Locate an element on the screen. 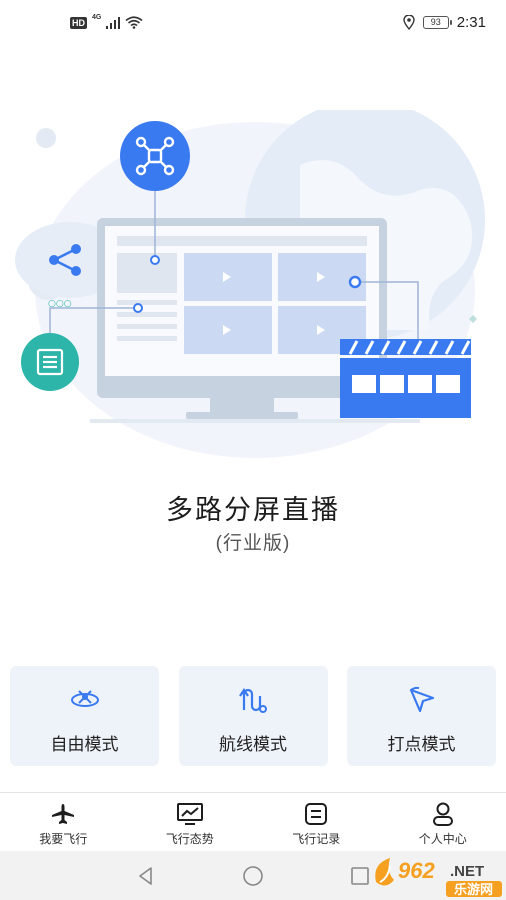 The height and width of the screenshot is (900, 506). nav-item-profile: 个人中心 is located at coordinates (443, 821).